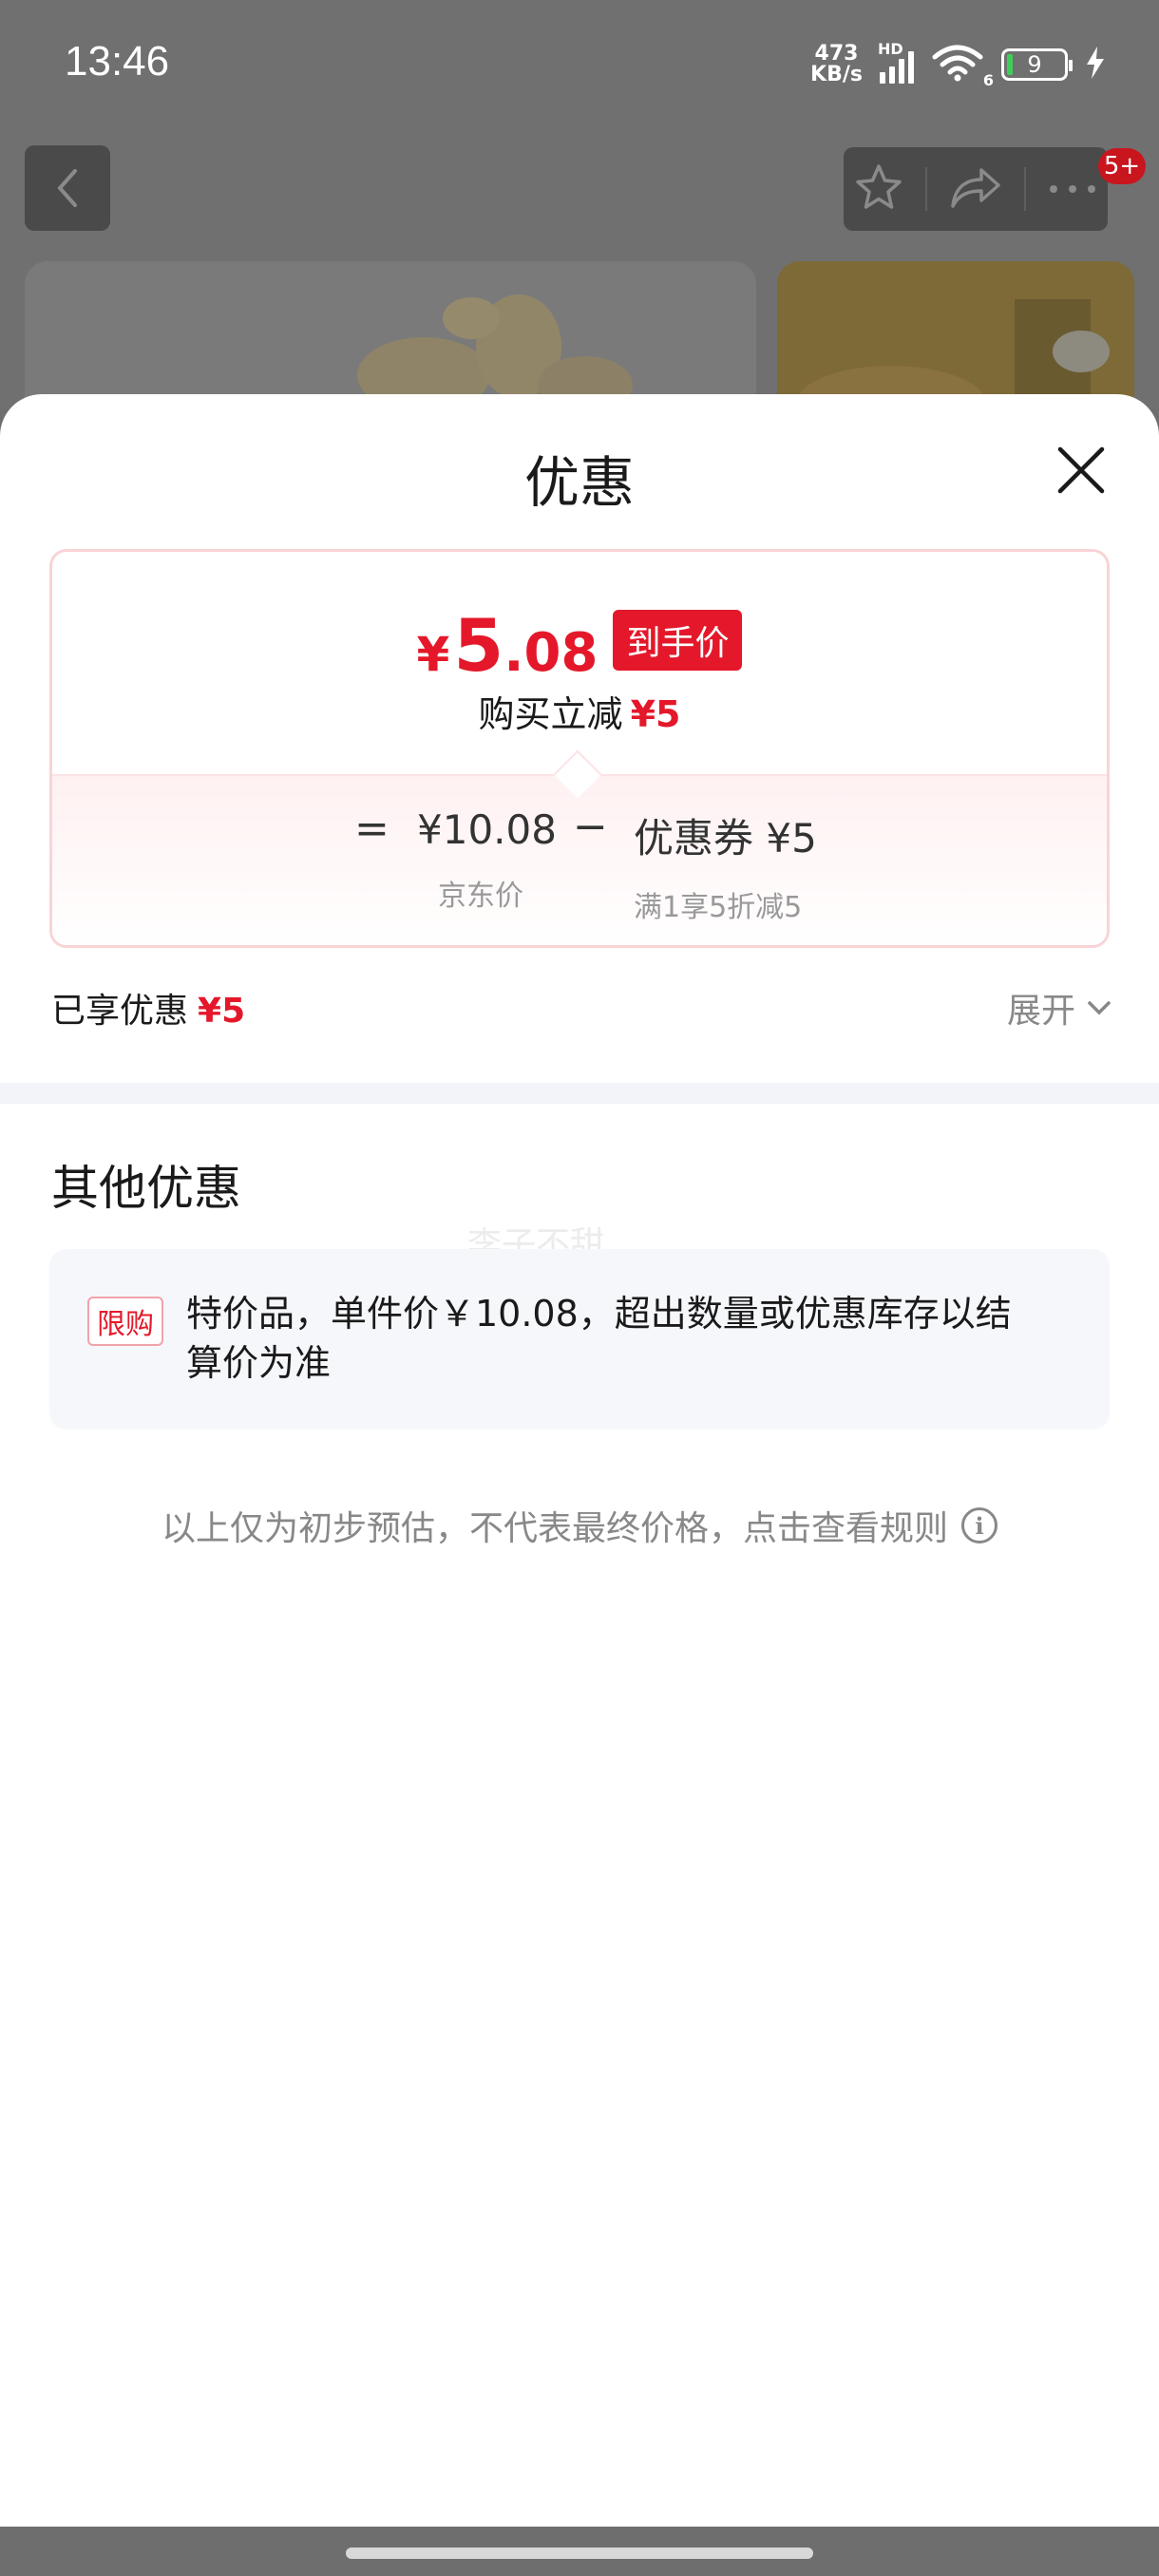 This screenshot has width=1159, height=2576. I want to click on charging-icon, so click(1095, 65).